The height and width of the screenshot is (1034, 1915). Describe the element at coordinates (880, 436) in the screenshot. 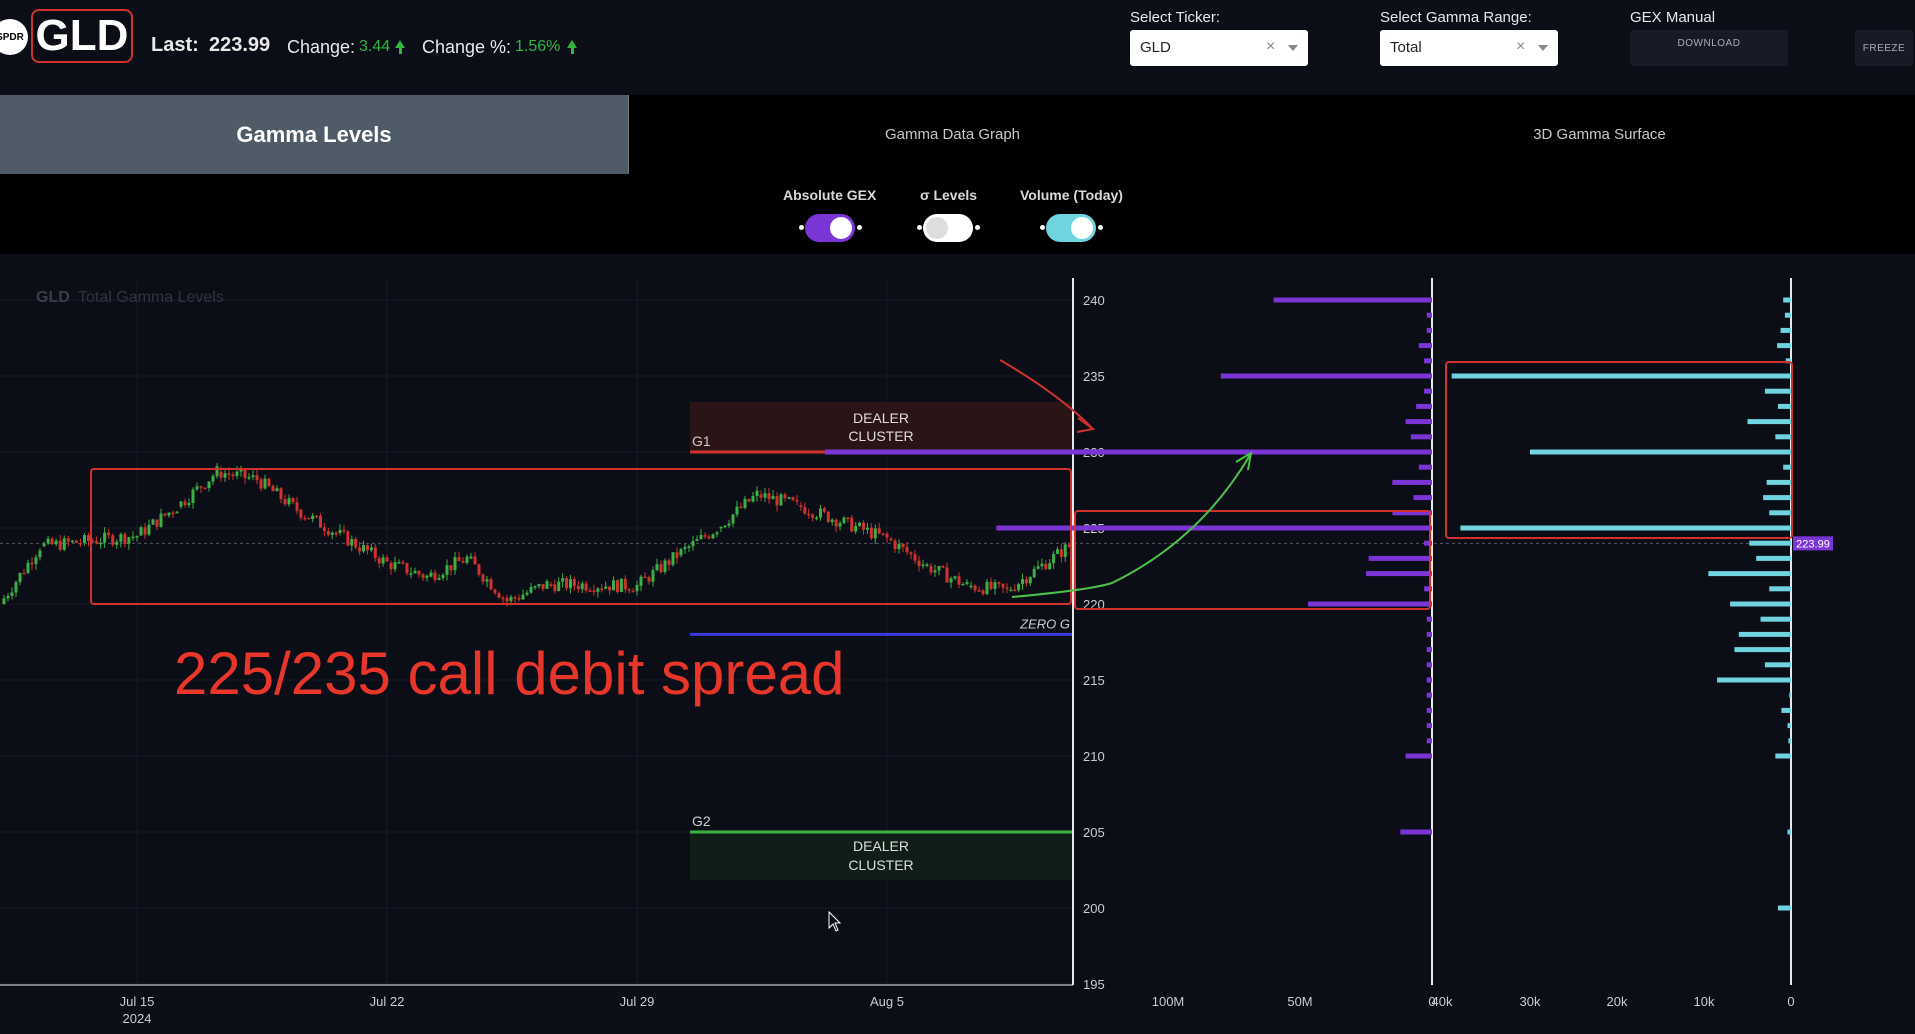

I see `dealer-cluster-upper-line2: CLUSTER` at that location.